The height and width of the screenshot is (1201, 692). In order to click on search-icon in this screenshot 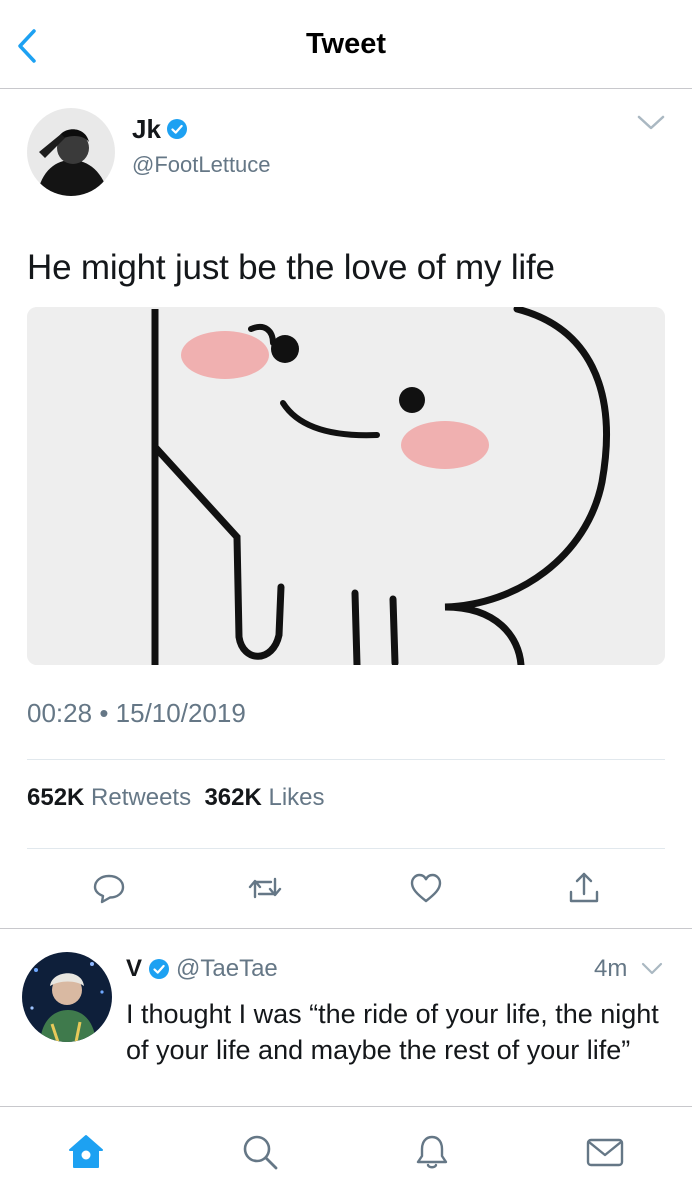, I will do `click(260, 1152)`.